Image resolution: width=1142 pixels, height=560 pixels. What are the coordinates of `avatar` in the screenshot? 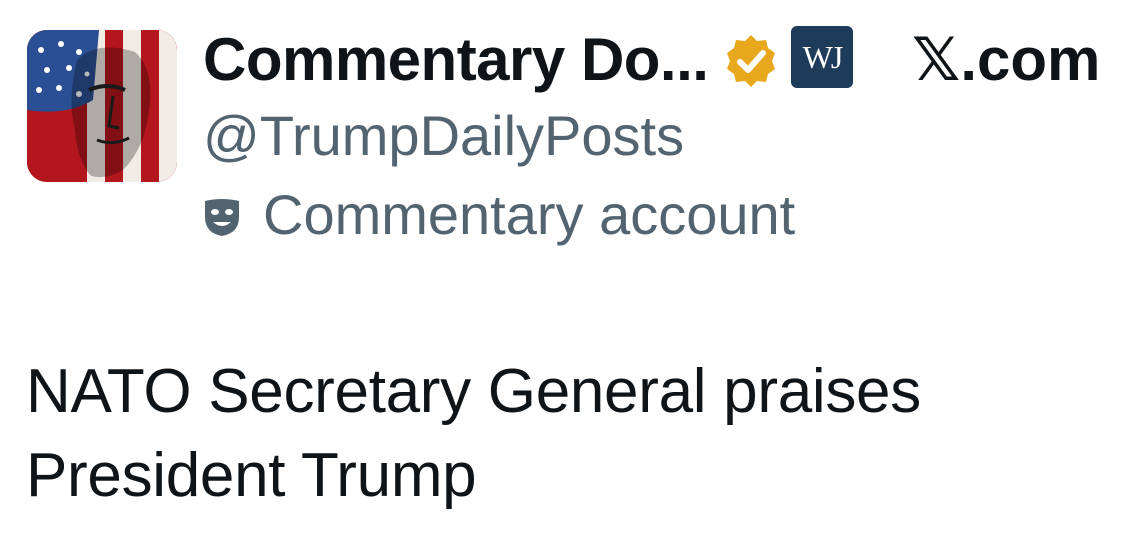 It's located at (102, 106).